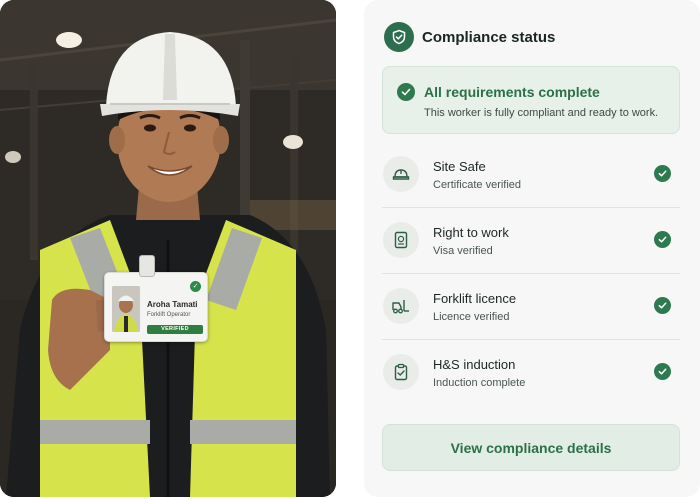 Image resolution: width=700 pixels, height=499 pixels. What do you see at coordinates (531, 373) in the screenshot?
I see `requirement-hs-induction: H&S induction Induction complete` at bounding box center [531, 373].